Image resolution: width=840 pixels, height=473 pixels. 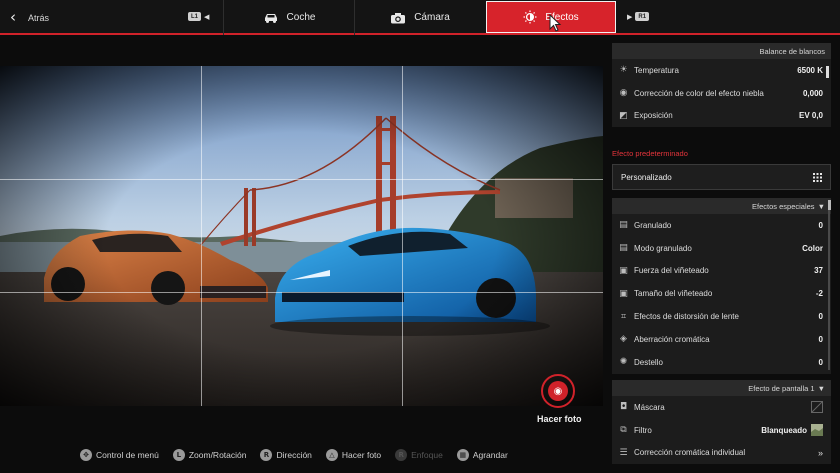 I want to click on hint-menu-control: ✥ Control de menú, so click(x=119, y=455).